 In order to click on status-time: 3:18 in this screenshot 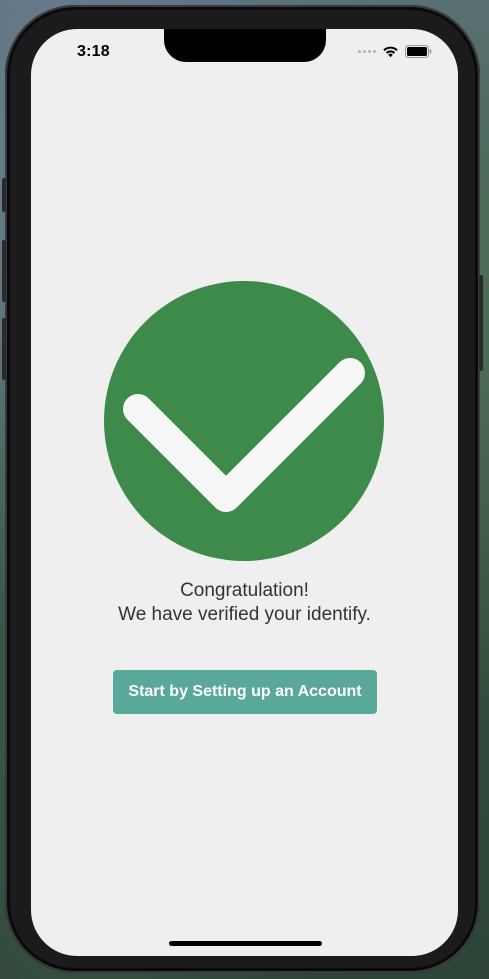, I will do `click(93, 51)`.